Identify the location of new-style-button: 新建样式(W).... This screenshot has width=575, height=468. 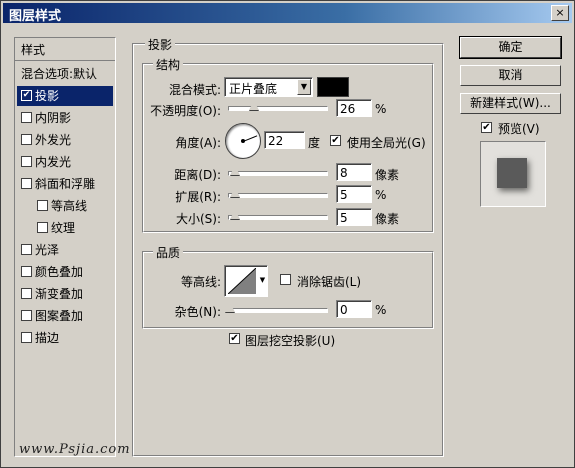
(510, 103).